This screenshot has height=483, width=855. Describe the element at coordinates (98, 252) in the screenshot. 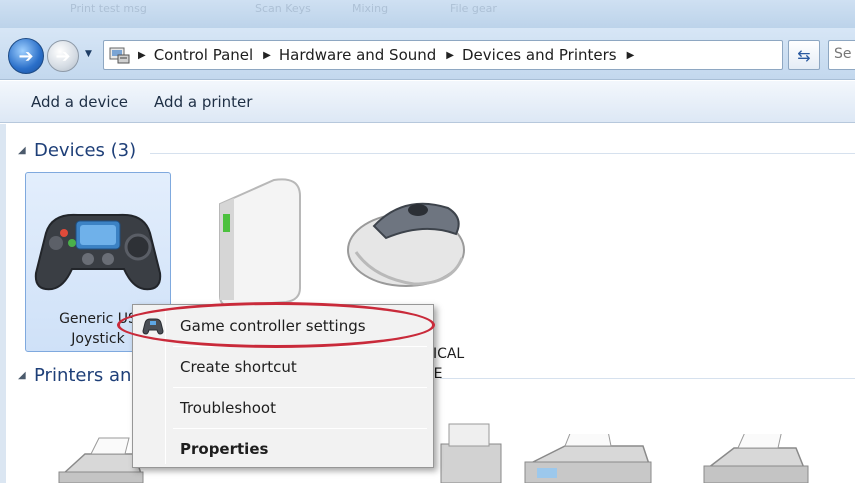

I see `gamepad-icon` at that location.